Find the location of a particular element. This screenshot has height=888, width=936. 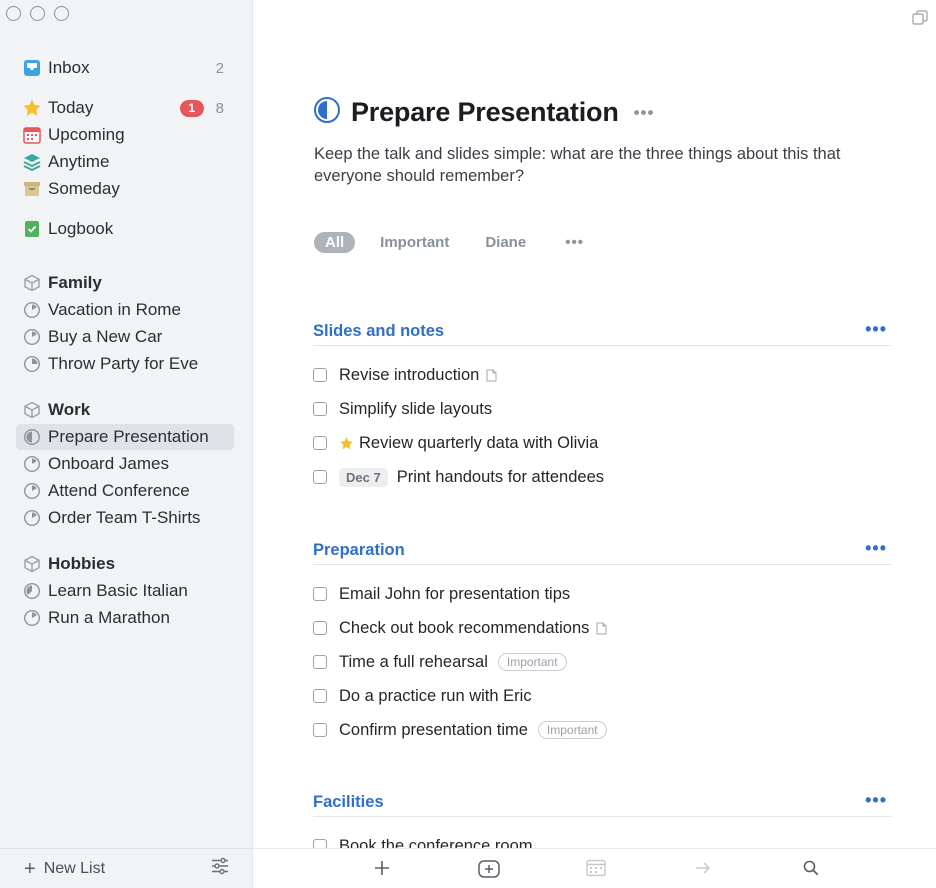

sidebar-item-someday: Someday is located at coordinates (125, 189).